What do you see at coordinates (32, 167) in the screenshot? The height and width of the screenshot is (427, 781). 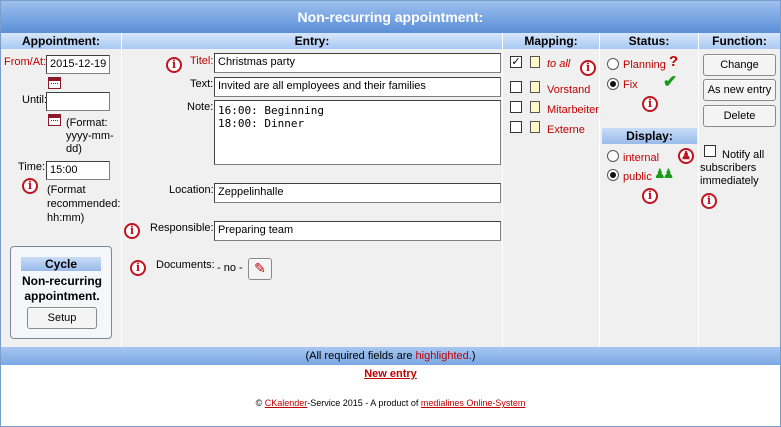 I see `time-label: Time:` at bounding box center [32, 167].